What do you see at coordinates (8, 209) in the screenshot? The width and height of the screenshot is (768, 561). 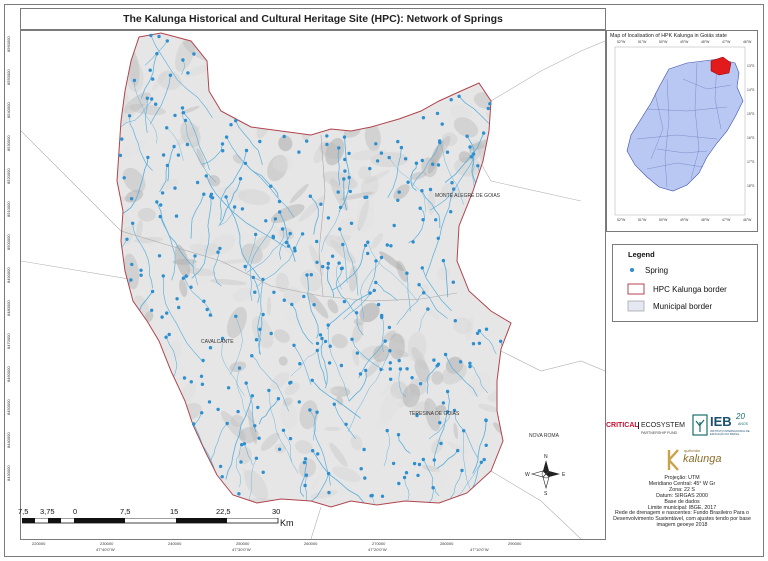 I see `coord-left: 8510000` at bounding box center [8, 209].